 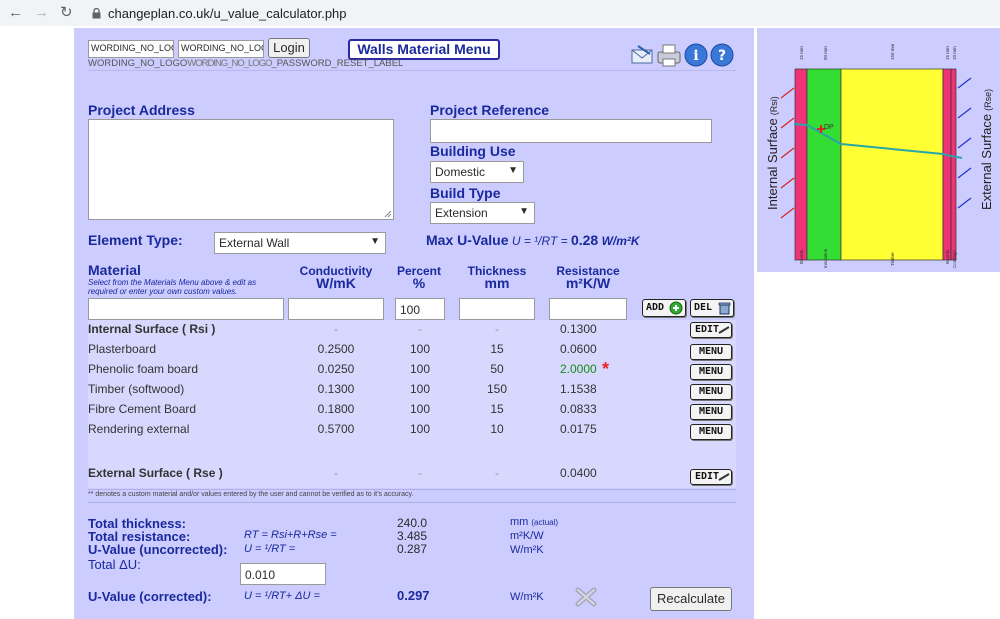 What do you see at coordinates (131, 49) in the screenshot?
I see `username-input: WORDING_NO_LOGO` at bounding box center [131, 49].